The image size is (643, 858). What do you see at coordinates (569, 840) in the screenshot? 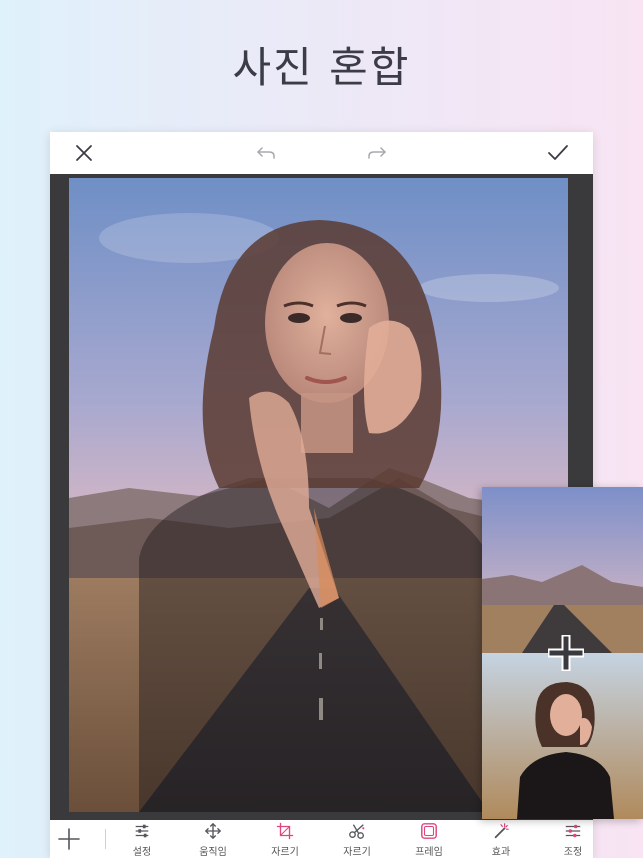
I see `tool-adjust: 조정` at bounding box center [569, 840].